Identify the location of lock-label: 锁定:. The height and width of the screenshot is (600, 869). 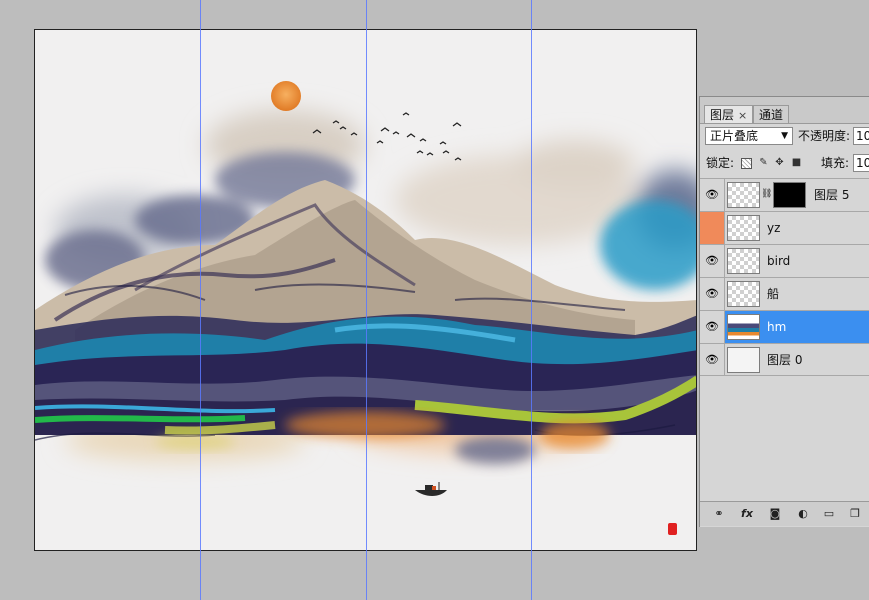
(720, 163).